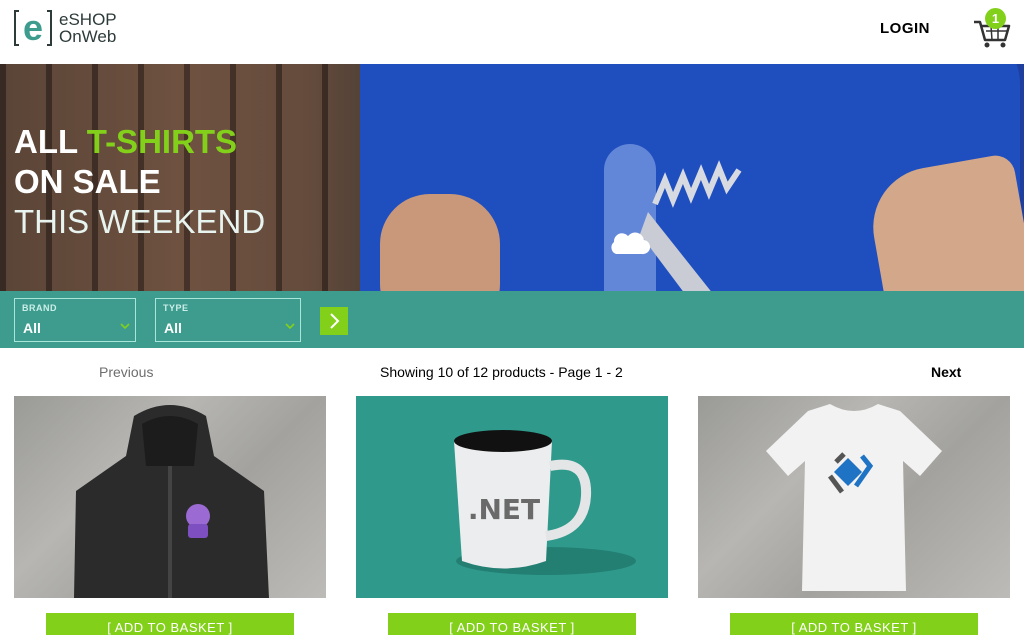 The width and height of the screenshot is (1024, 635). What do you see at coordinates (673, 218) in the screenshot?
I see `knife-logo-icon` at bounding box center [673, 218].